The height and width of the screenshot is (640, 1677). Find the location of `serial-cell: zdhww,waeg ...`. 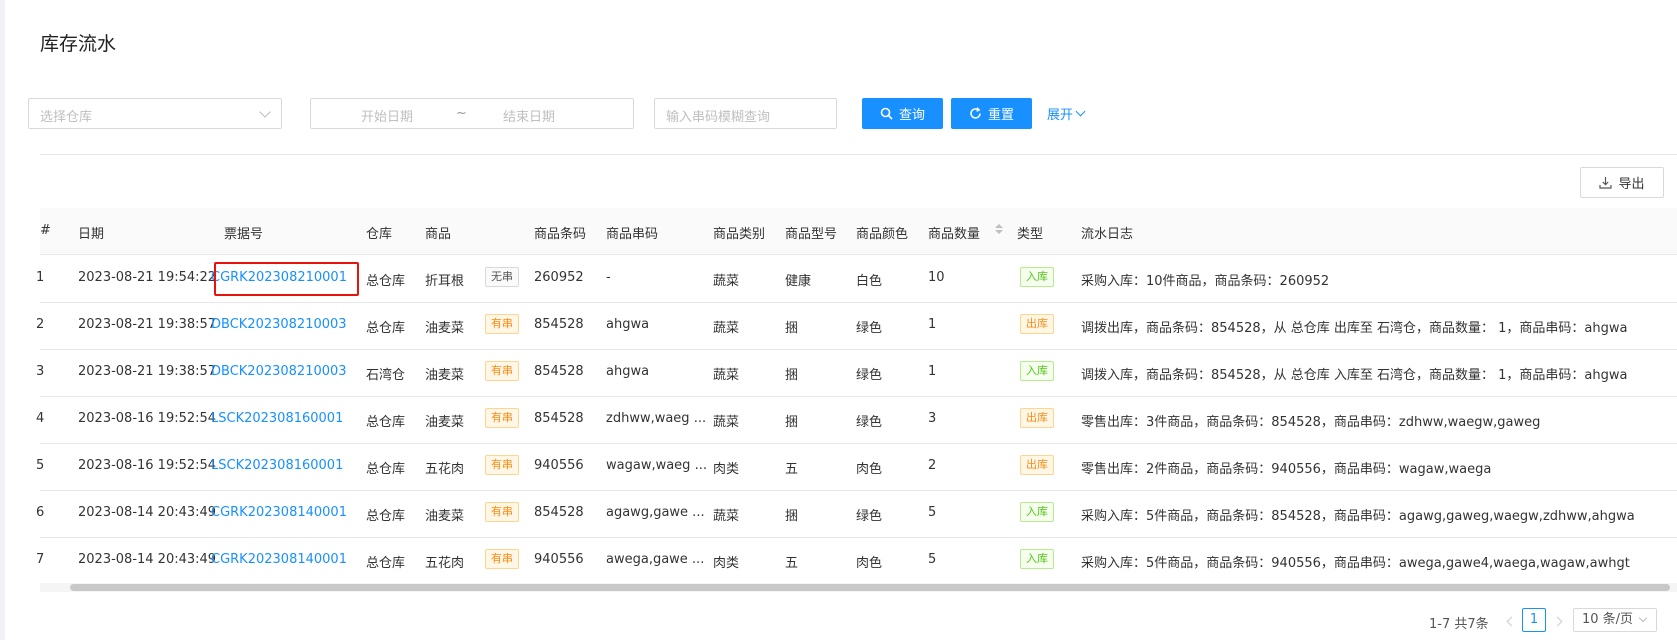

serial-cell: zdhww,waeg ... is located at coordinates (656, 418).